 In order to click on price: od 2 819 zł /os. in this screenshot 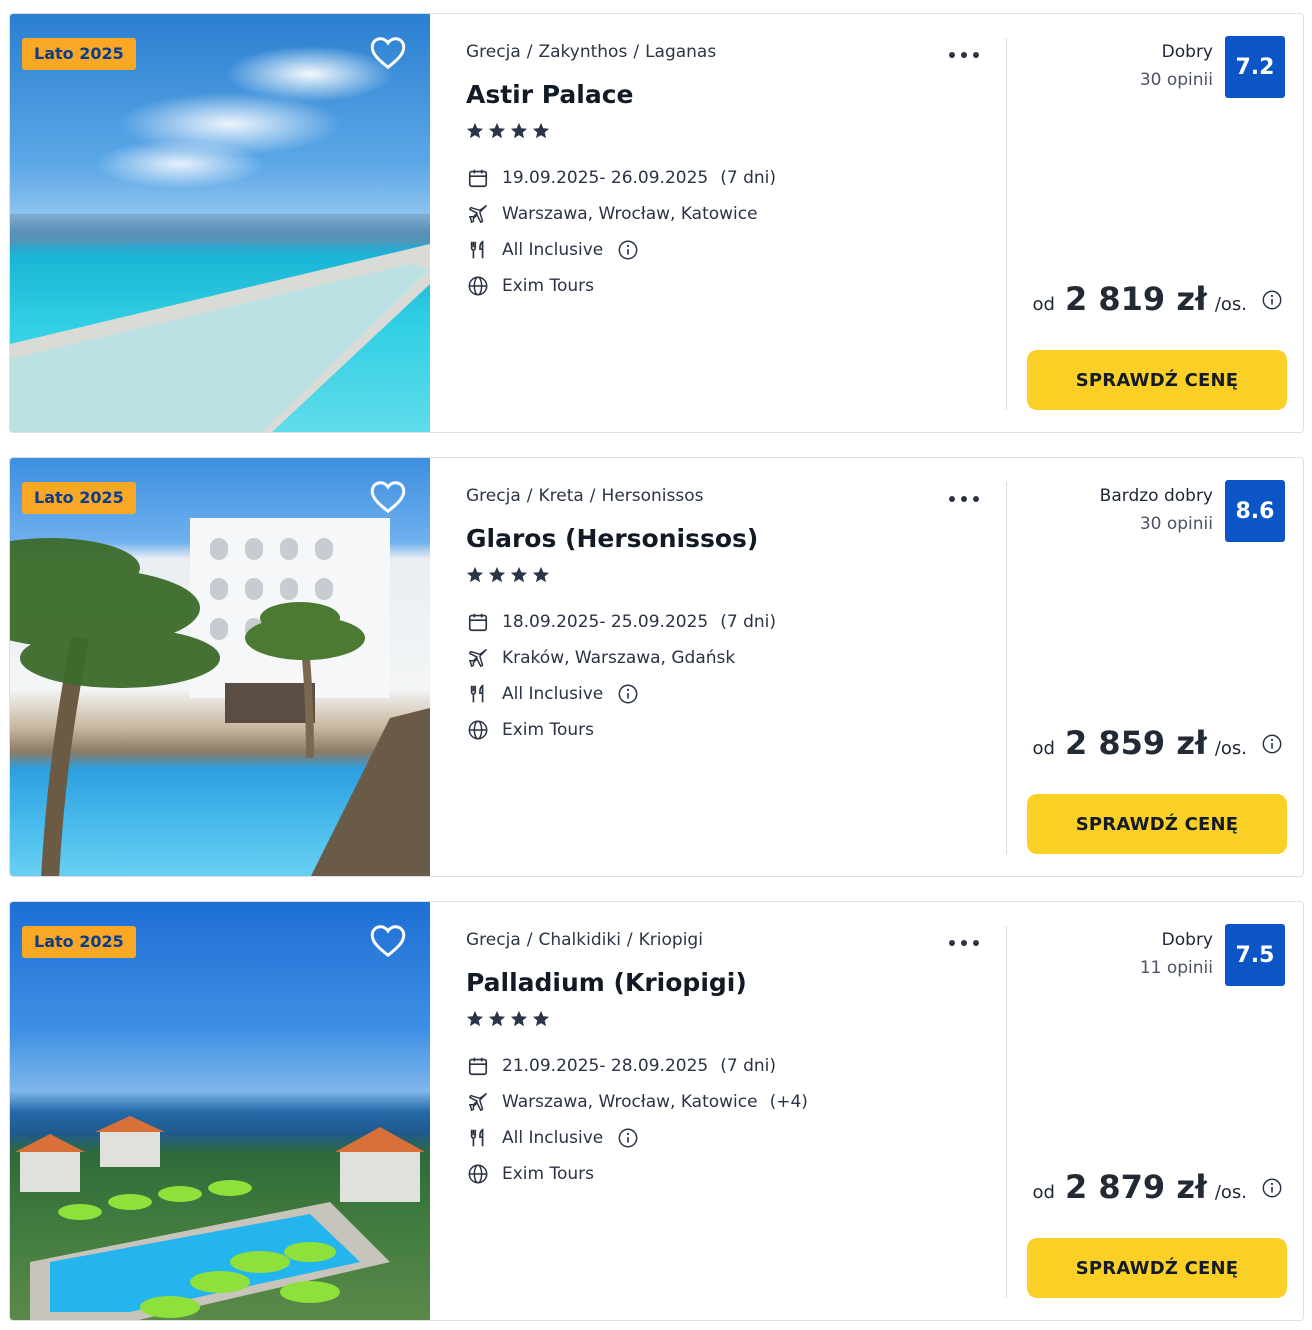, I will do `click(1158, 300)`.